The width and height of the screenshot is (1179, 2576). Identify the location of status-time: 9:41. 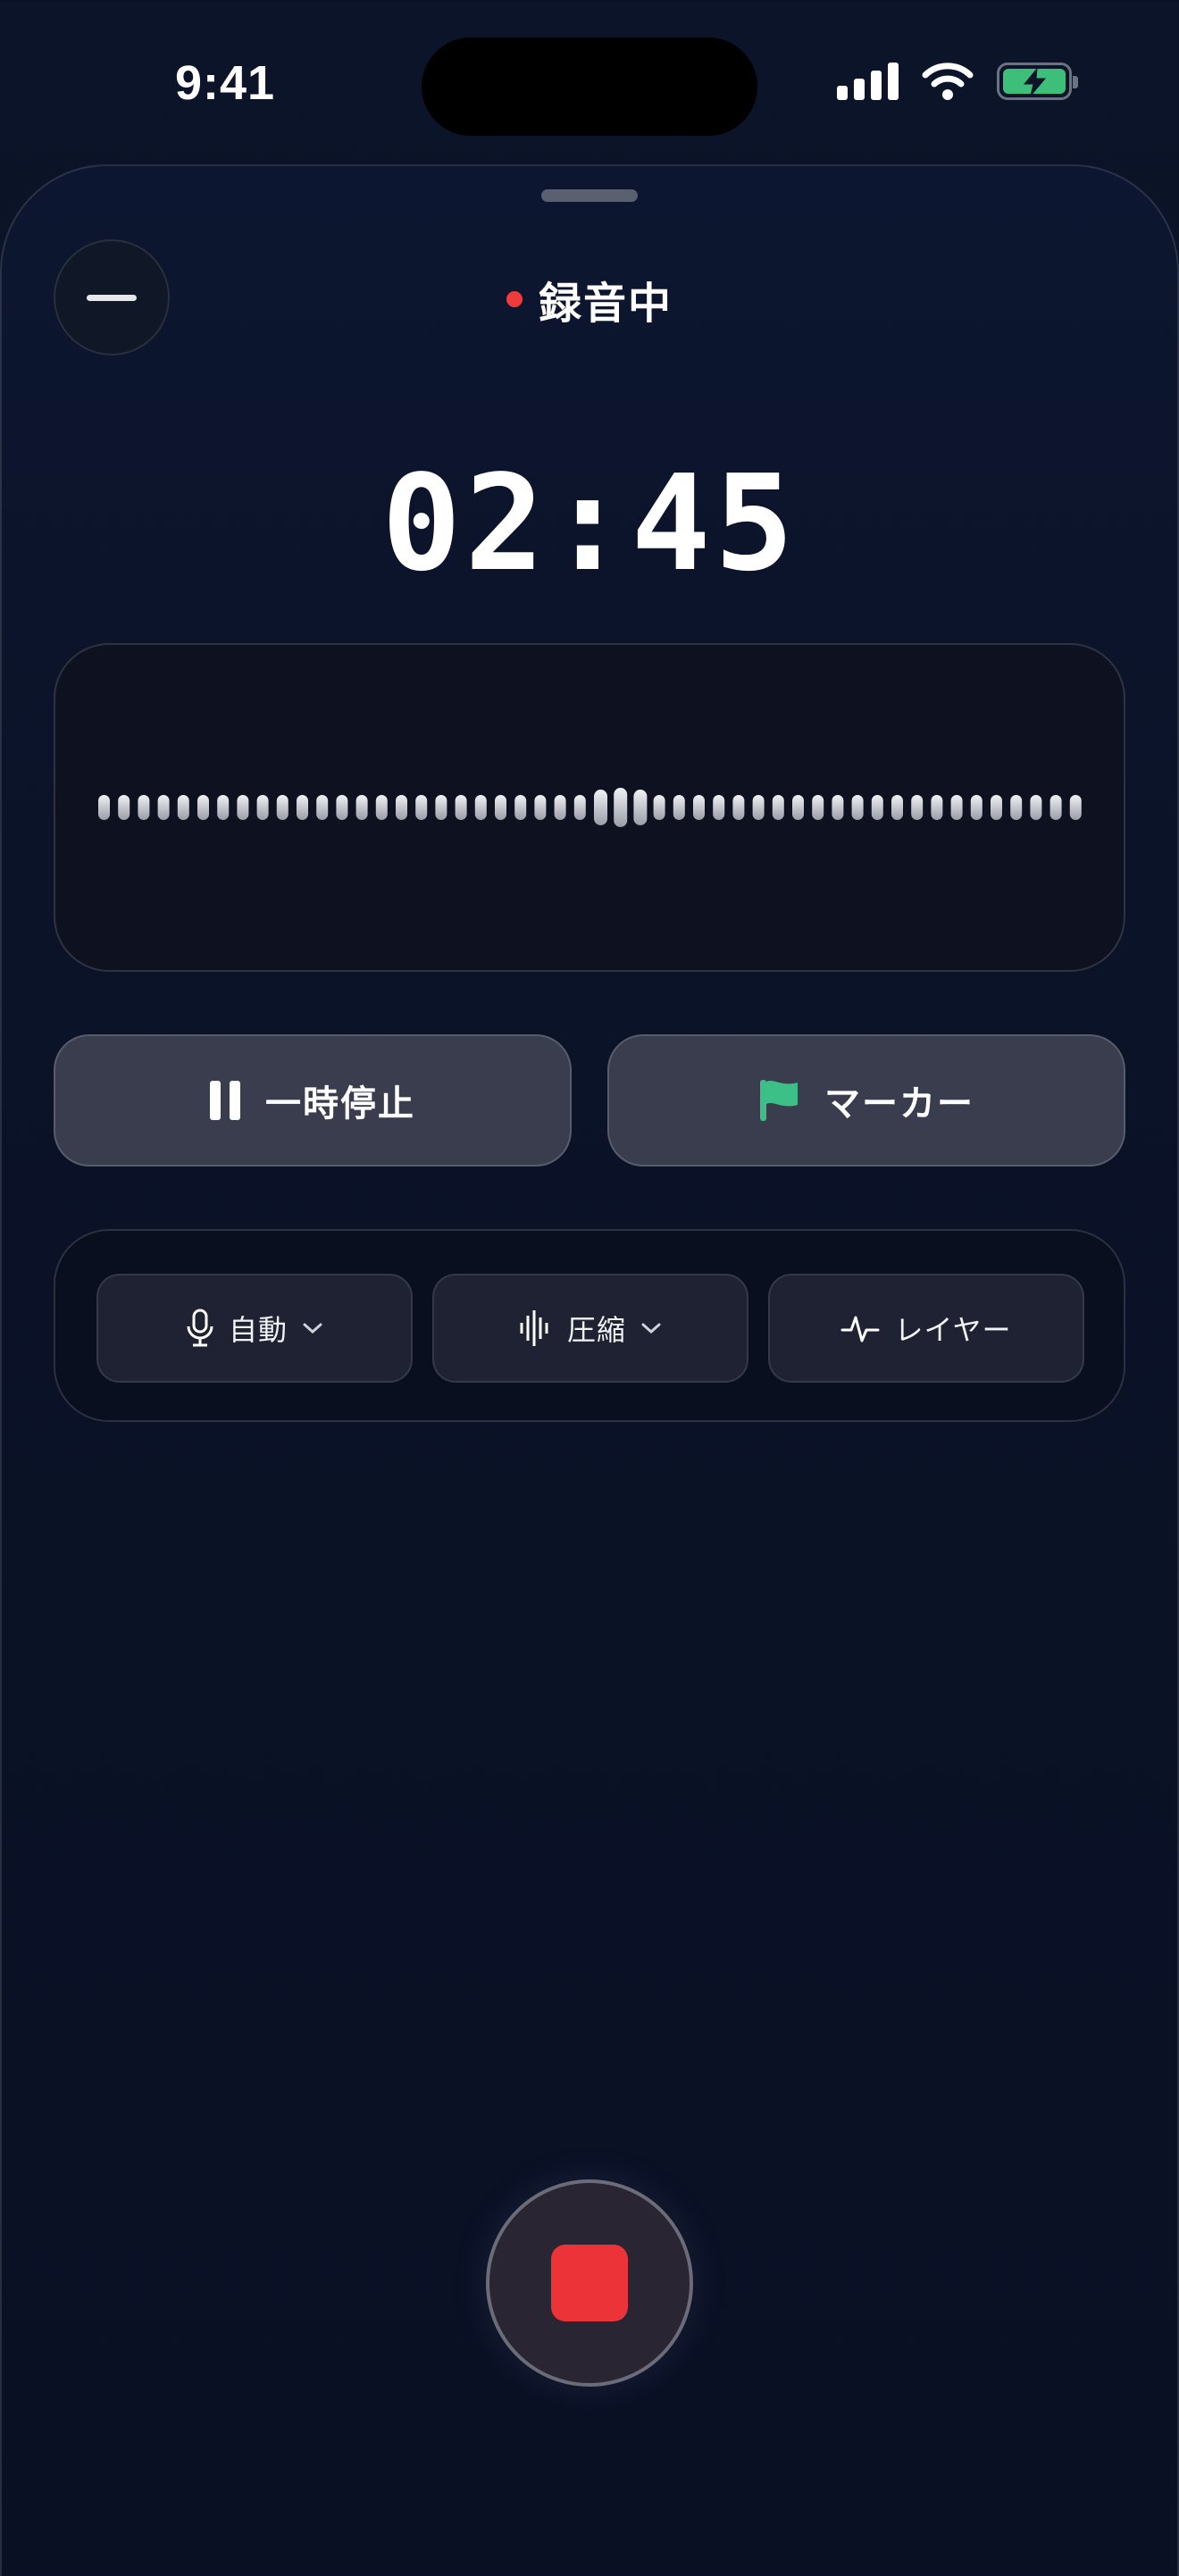
(225, 83).